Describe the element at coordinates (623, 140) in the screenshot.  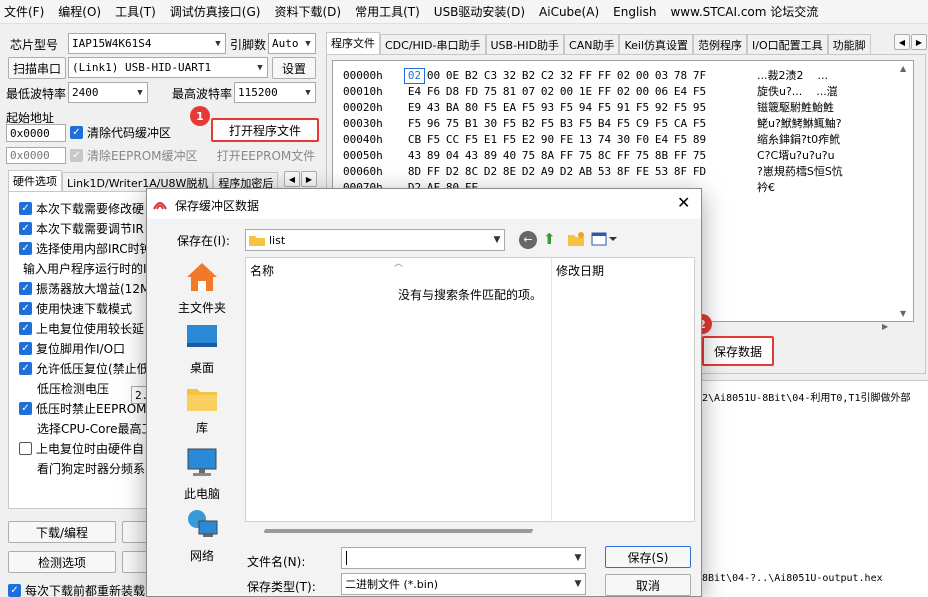
I see `hex-byte: 30` at that location.